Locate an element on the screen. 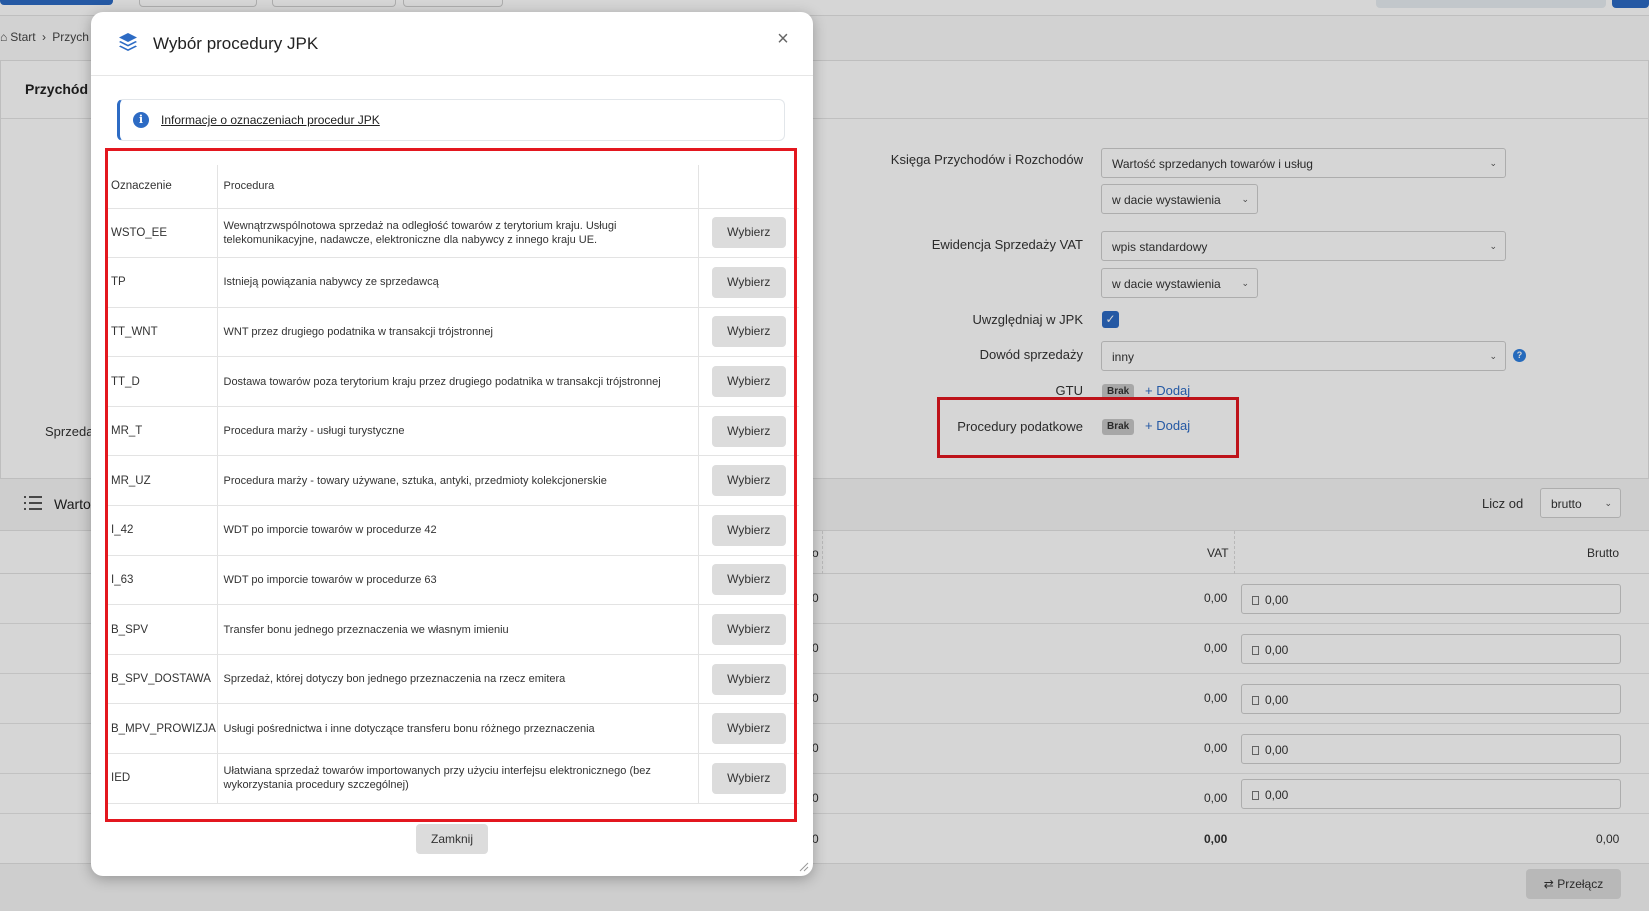 The image size is (1649, 911). modal-title: Wybór procedury JPK is located at coordinates (236, 43).